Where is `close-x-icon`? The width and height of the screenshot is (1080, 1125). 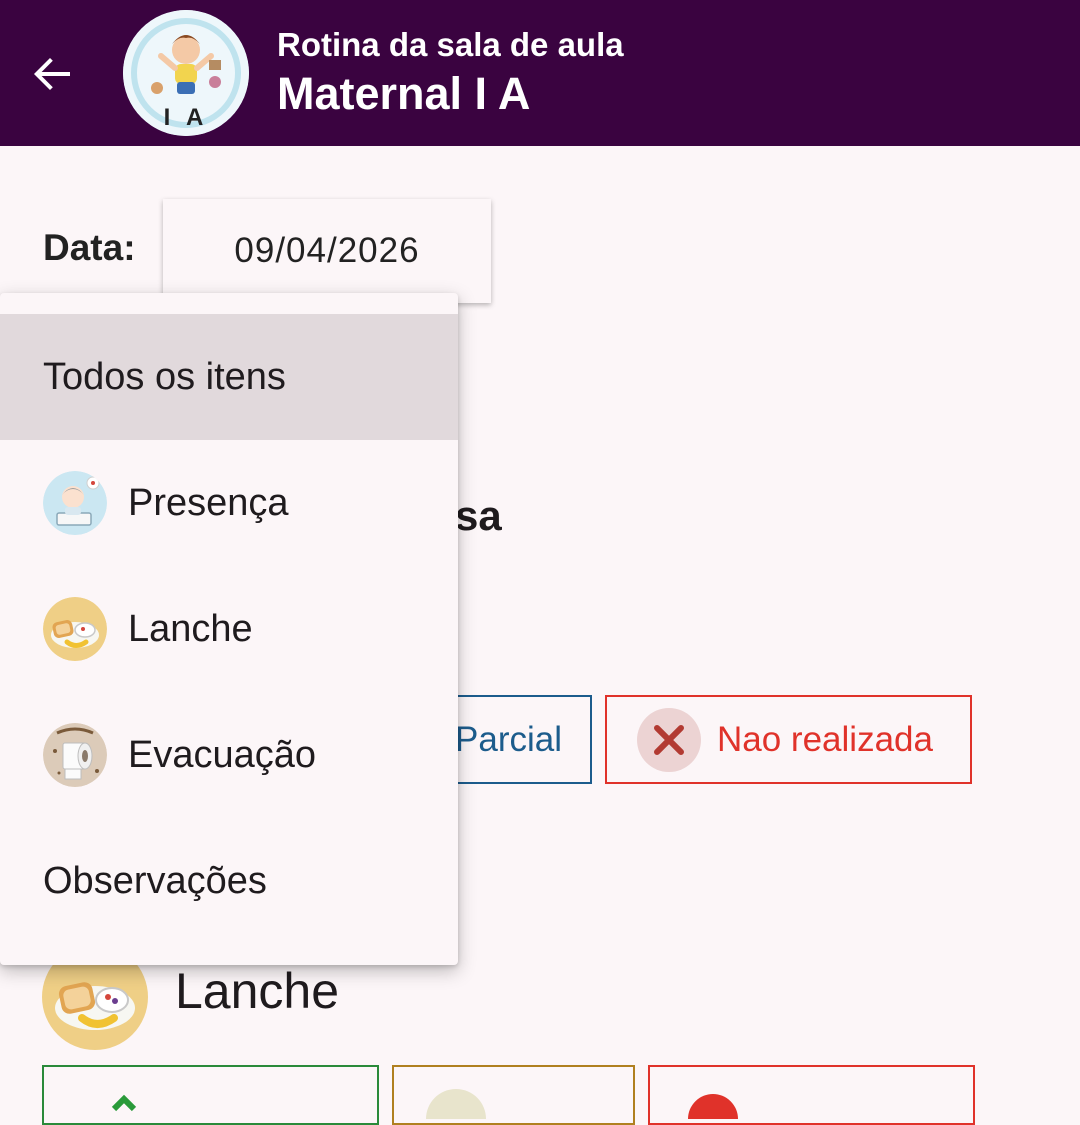
close-x-icon is located at coordinates (669, 739).